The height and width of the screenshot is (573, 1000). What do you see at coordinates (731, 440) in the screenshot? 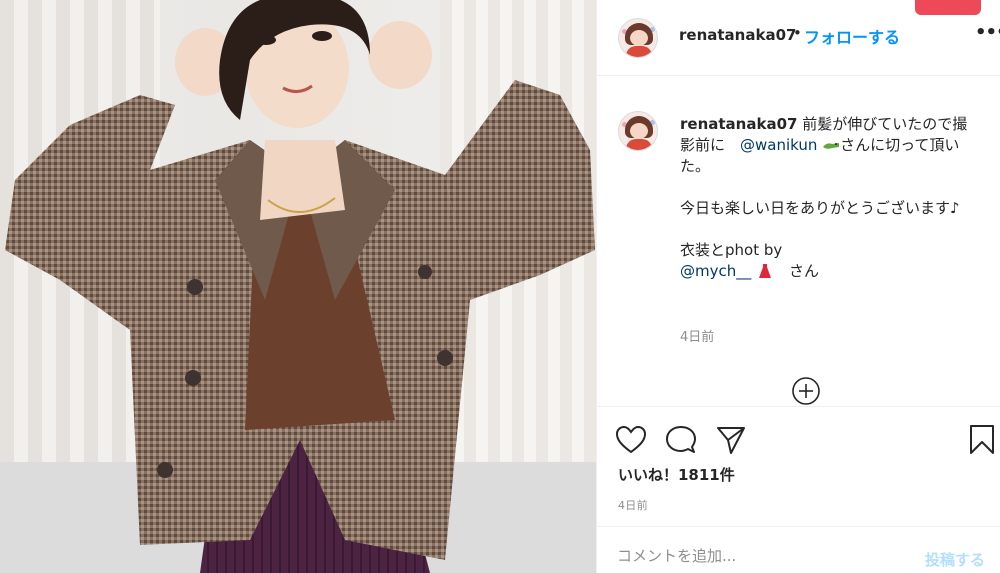
I see `share-direct-icon` at bounding box center [731, 440].